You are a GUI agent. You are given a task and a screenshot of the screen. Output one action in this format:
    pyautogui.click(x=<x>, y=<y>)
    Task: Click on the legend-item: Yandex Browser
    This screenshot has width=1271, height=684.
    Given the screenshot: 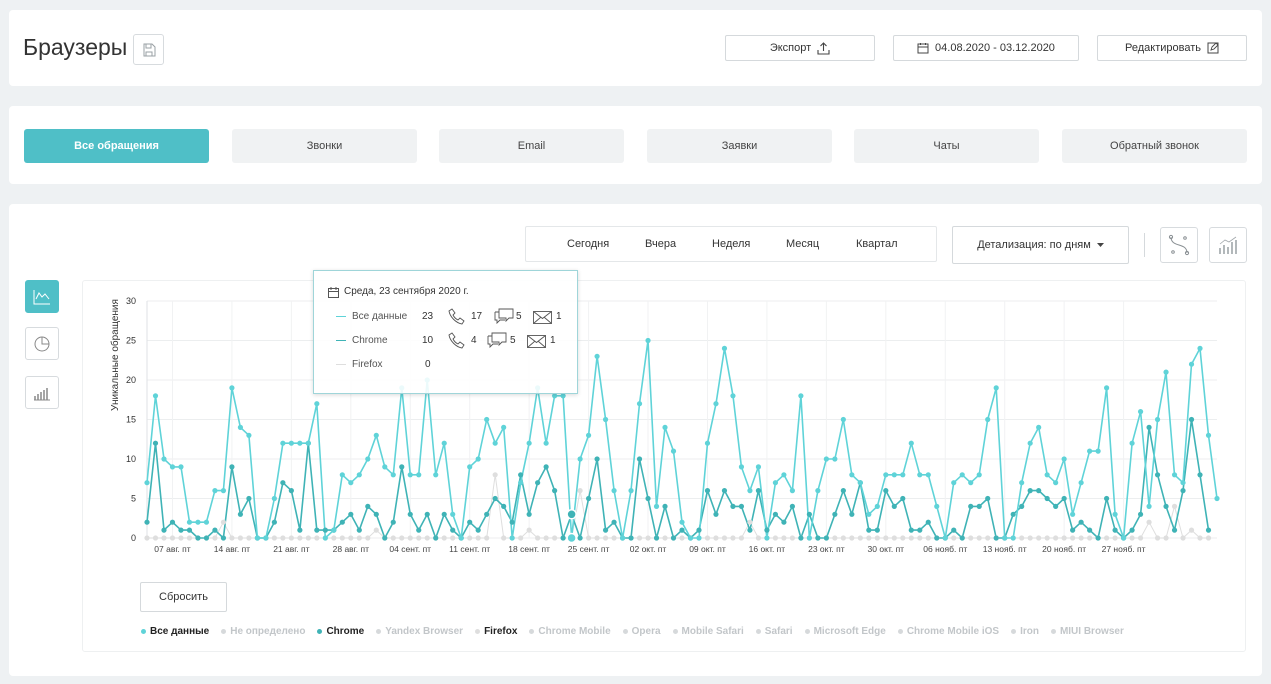 What is the action you would take?
    pyautogui.click(x=419, y=631)
    